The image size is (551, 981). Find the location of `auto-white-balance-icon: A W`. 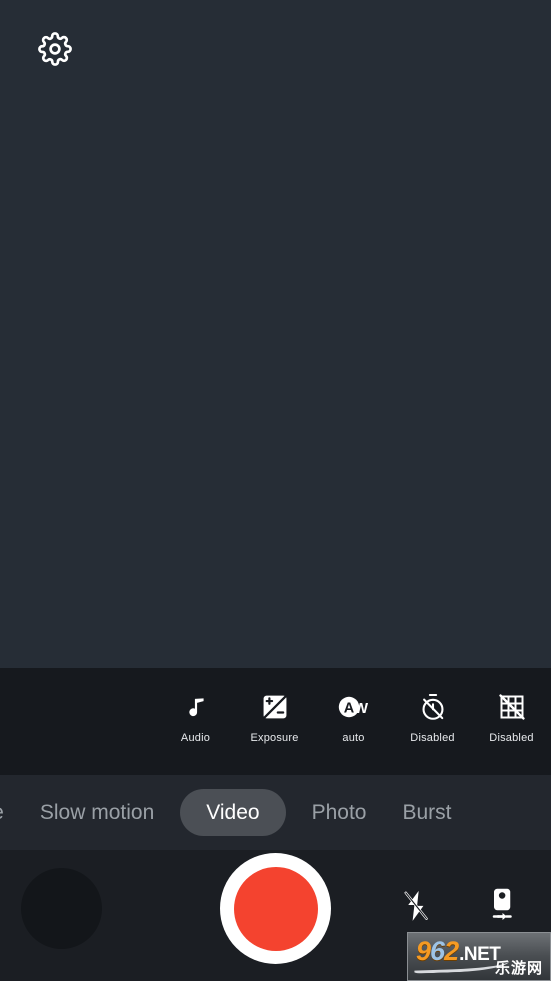

auto-white-balance-icon: A W is located at coordinates (354, 707).